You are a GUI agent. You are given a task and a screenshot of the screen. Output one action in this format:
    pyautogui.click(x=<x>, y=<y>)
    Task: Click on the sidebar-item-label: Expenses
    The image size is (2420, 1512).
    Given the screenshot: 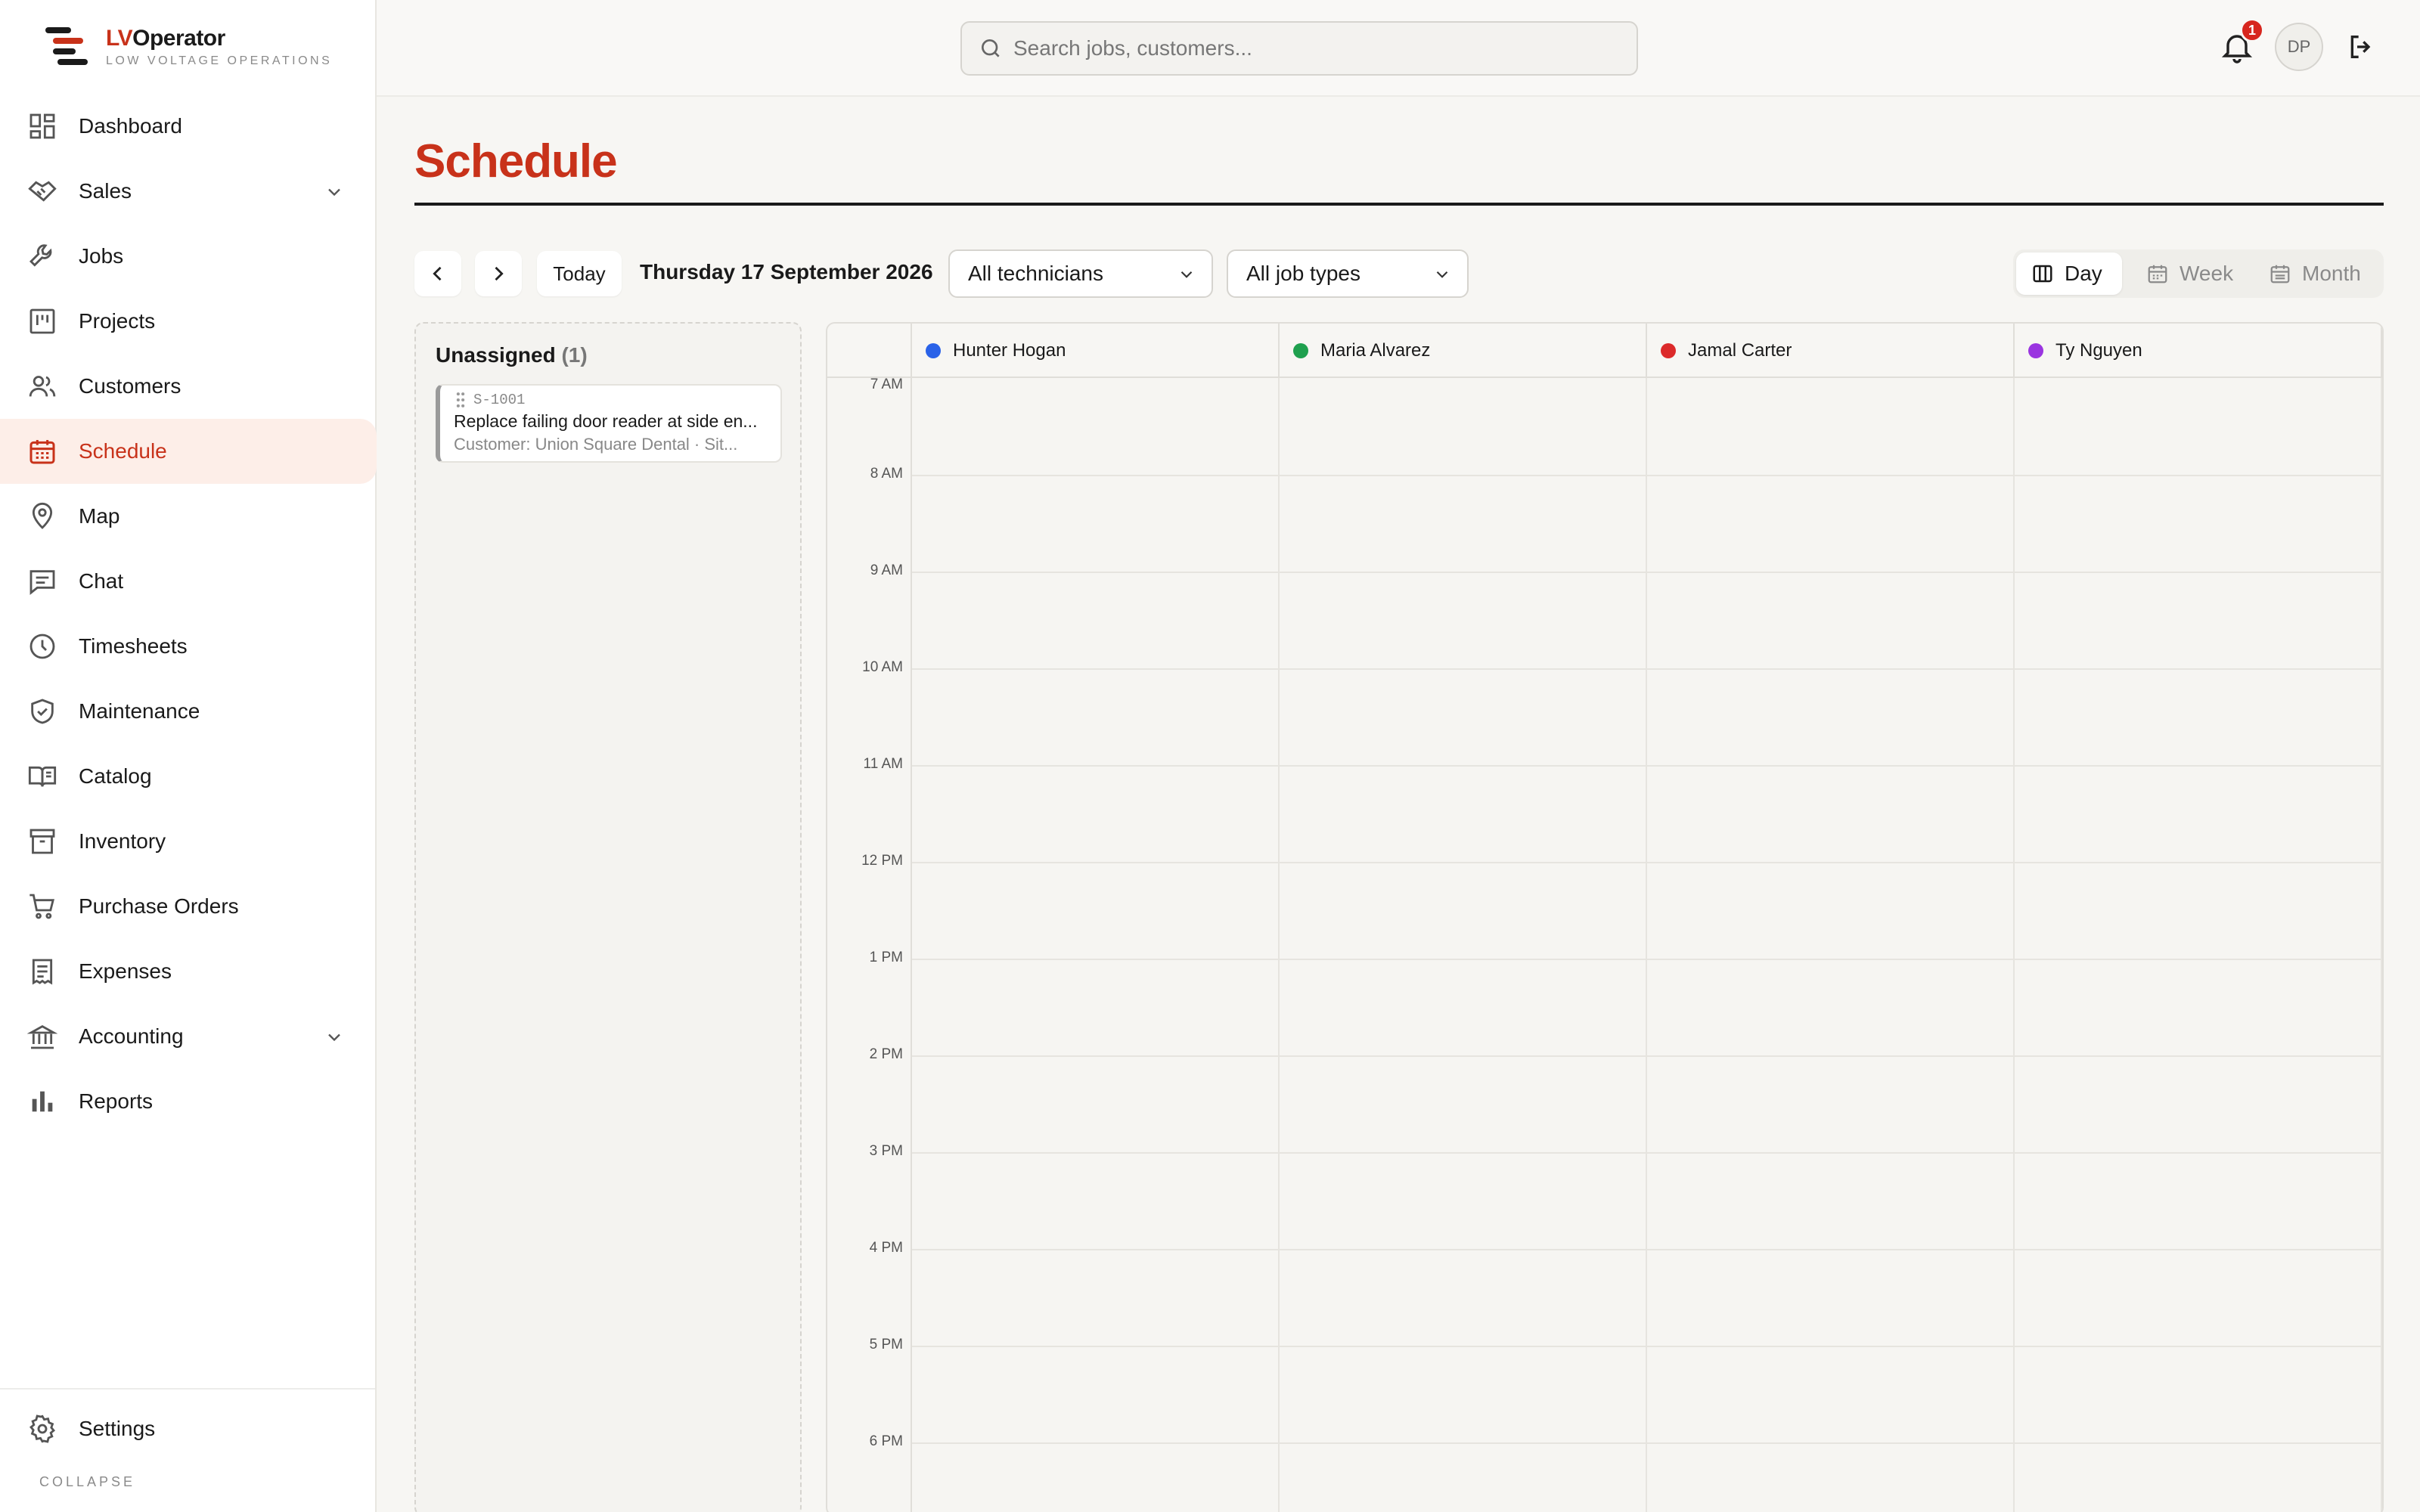 What is the action you would take?
    pyautogui.click(x=125, y=971)
    